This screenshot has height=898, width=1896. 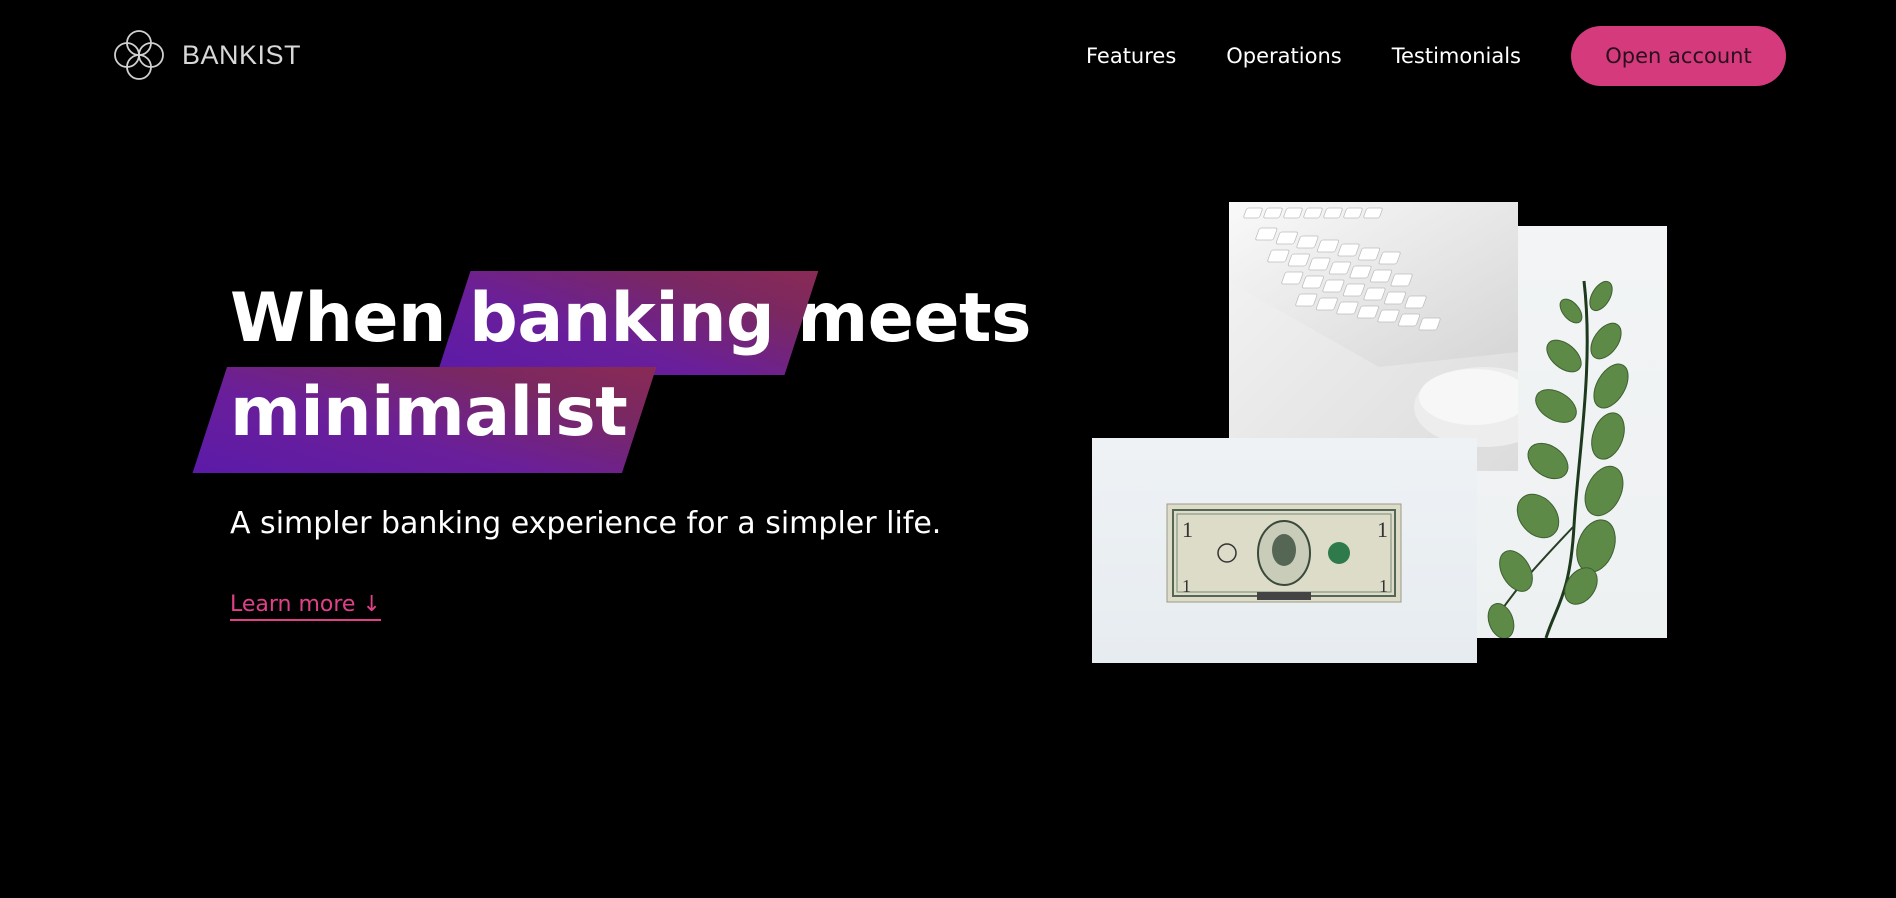 What do you see at coordinates (338, 318) in the screenshot?
I see `hero-title-word: When` at bounding box center [338, 318].